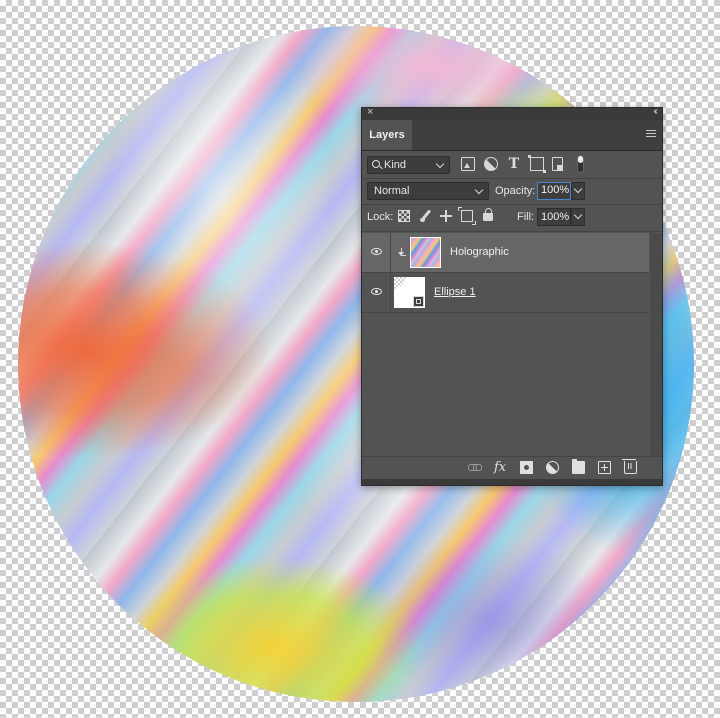  I want to click on opacity-input: 100%, so click(554, 191).